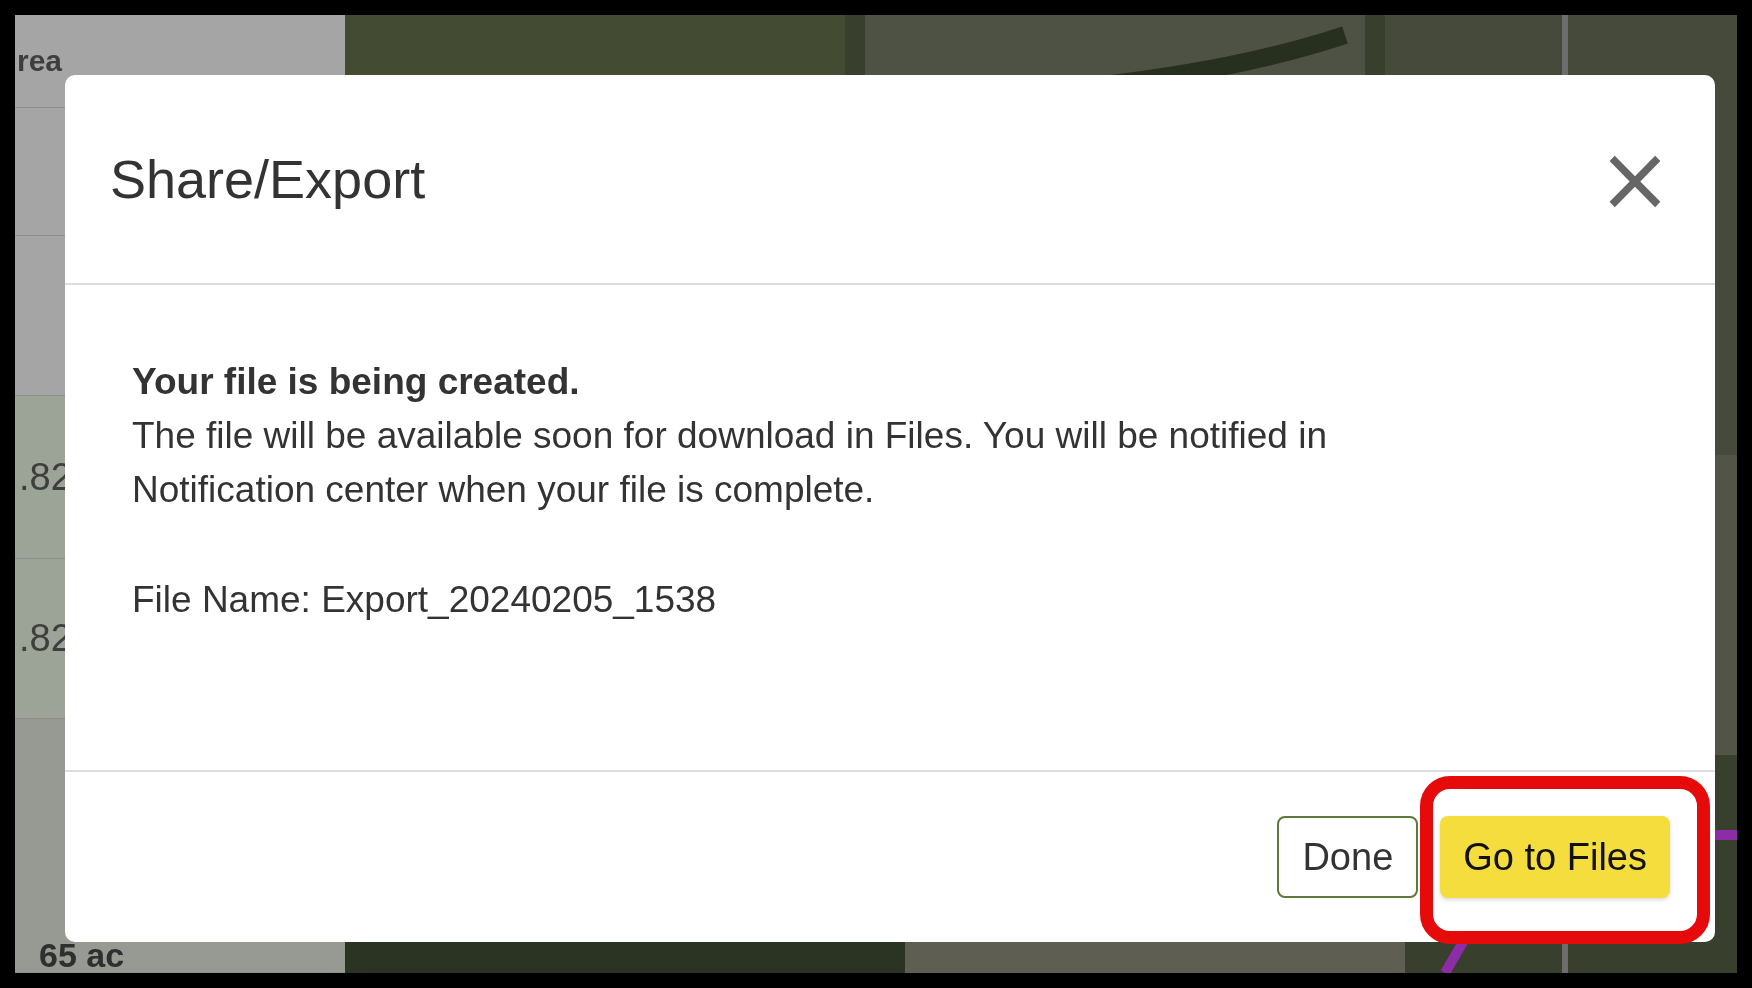 The width and height of the screenshot is (1752, 988). Describe the element at coordinates (1555, 857) in the screenshot. I see `go-to-files-button: Go to Files` at that location.